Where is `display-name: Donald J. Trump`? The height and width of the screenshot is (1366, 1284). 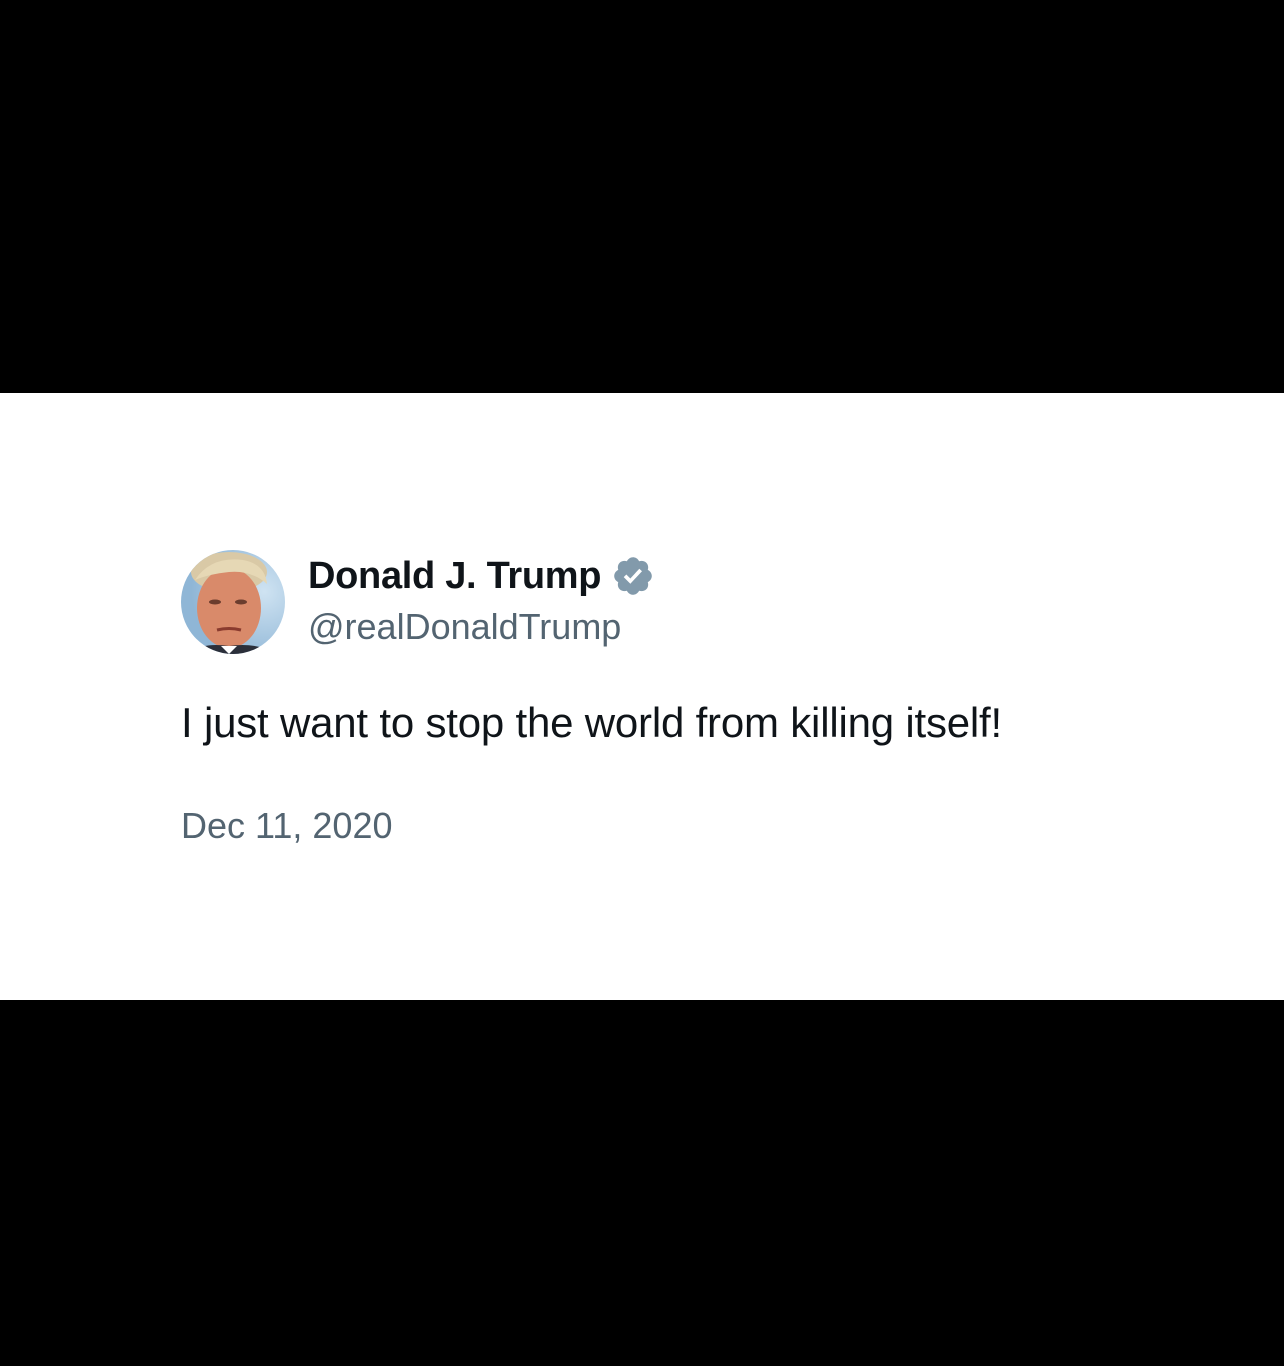 display-name: Donald J. Trump is located at coordinates (455, 576).